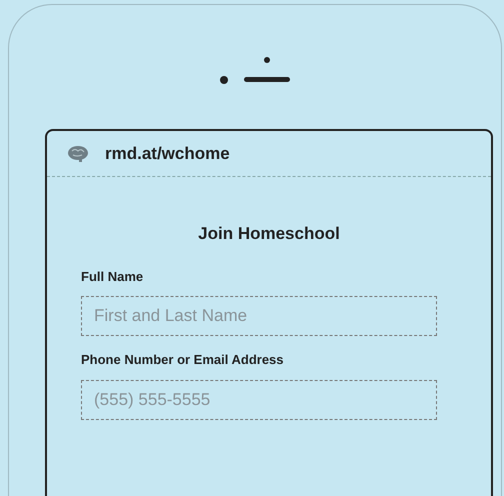 This screenshot has width=504, height=496. I want to click on form-title: Join Homeschool, so click(269, 234).